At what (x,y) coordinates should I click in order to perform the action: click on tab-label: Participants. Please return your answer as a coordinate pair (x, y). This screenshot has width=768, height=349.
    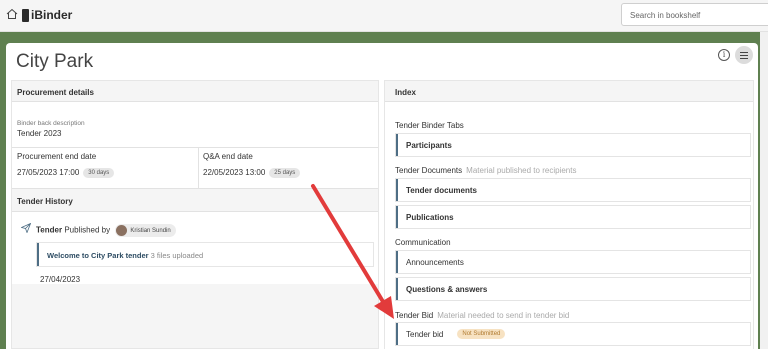
    Looking at the image, I should click on (429, 145).